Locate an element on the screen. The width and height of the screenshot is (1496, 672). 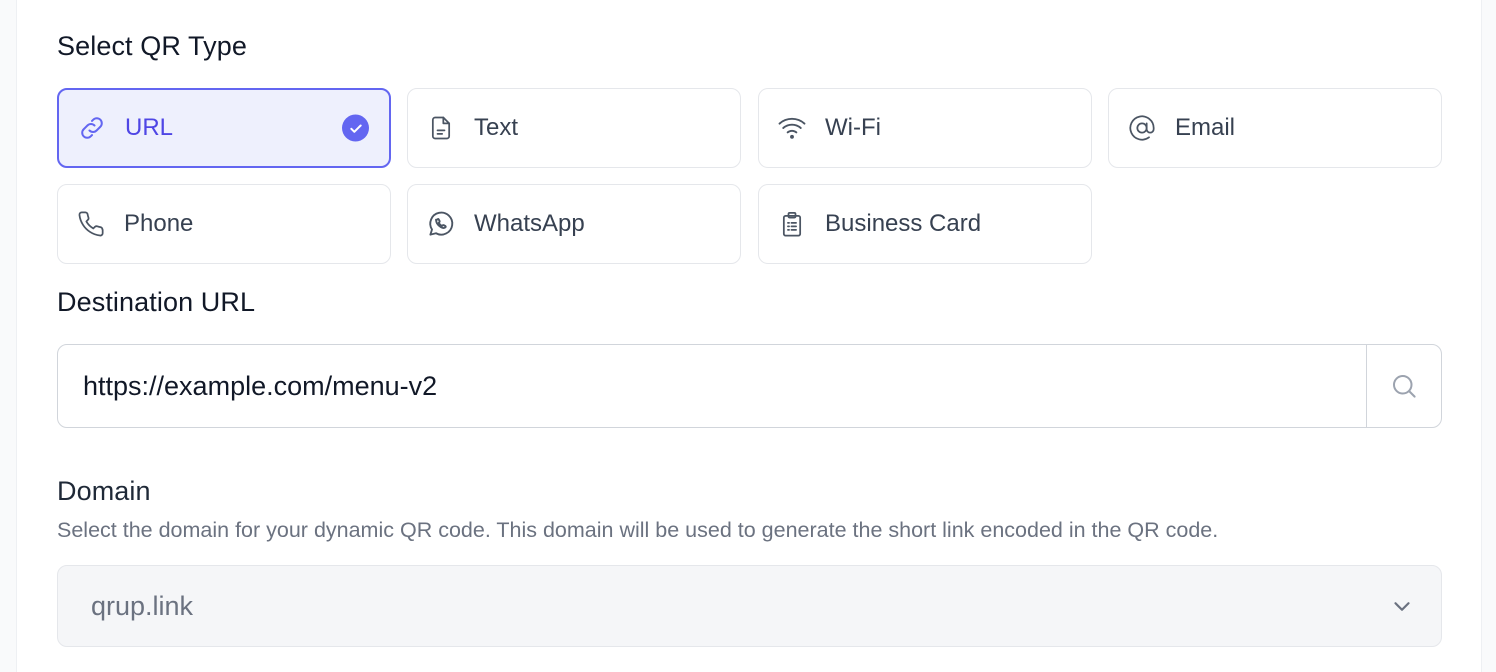
qr-type-phone: Phone is located at coordinates (224, 224).